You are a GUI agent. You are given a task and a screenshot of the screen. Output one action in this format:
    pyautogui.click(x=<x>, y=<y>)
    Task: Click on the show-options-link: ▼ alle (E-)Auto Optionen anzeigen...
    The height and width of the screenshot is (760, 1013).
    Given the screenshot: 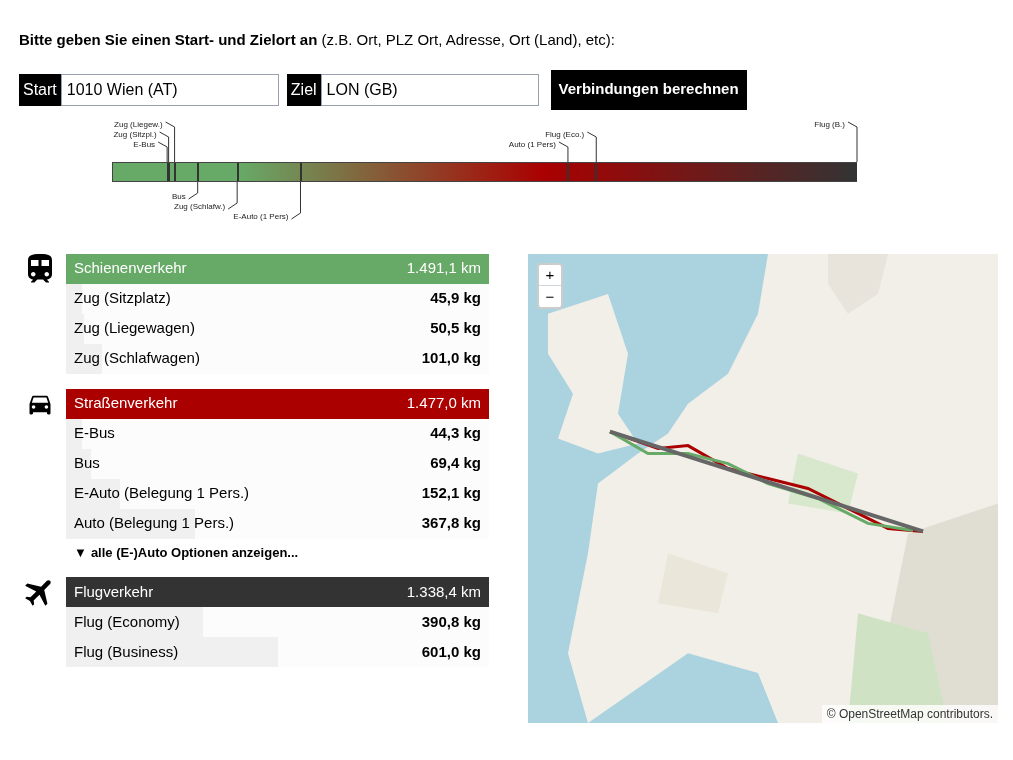 What is the action you would take?
    pyautogui.click(x=186, y=552)
    